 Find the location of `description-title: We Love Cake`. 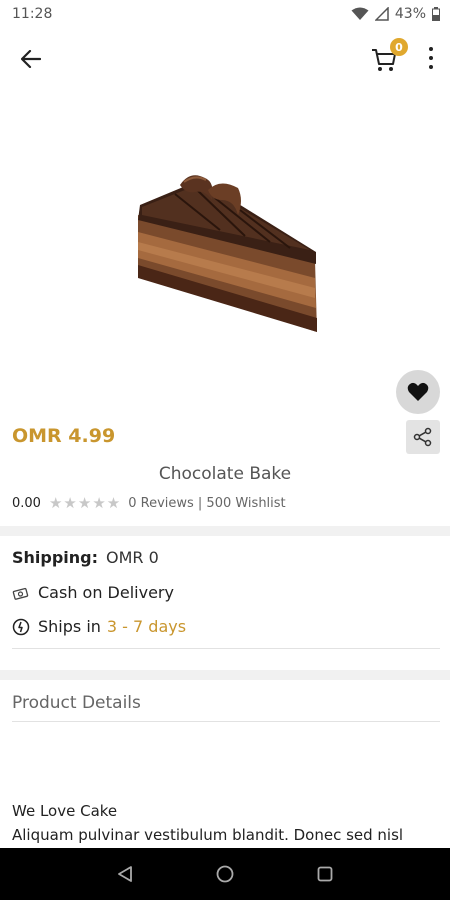

description-title: We Love Cake is located at coordinates (65, 811).